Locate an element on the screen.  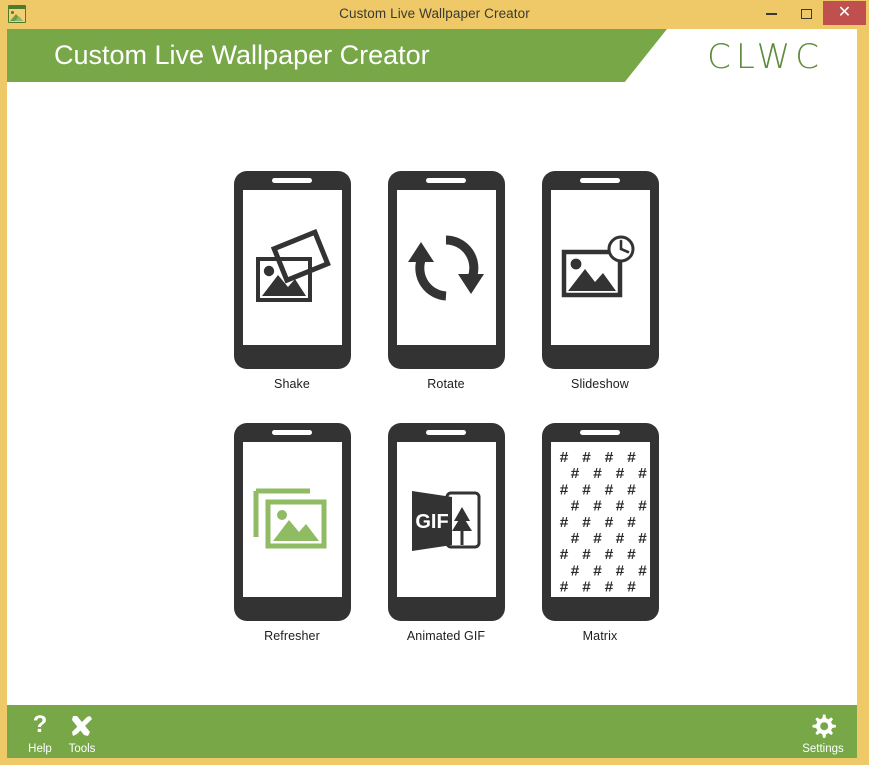
maximize-button is located at coordinates (806, 14).